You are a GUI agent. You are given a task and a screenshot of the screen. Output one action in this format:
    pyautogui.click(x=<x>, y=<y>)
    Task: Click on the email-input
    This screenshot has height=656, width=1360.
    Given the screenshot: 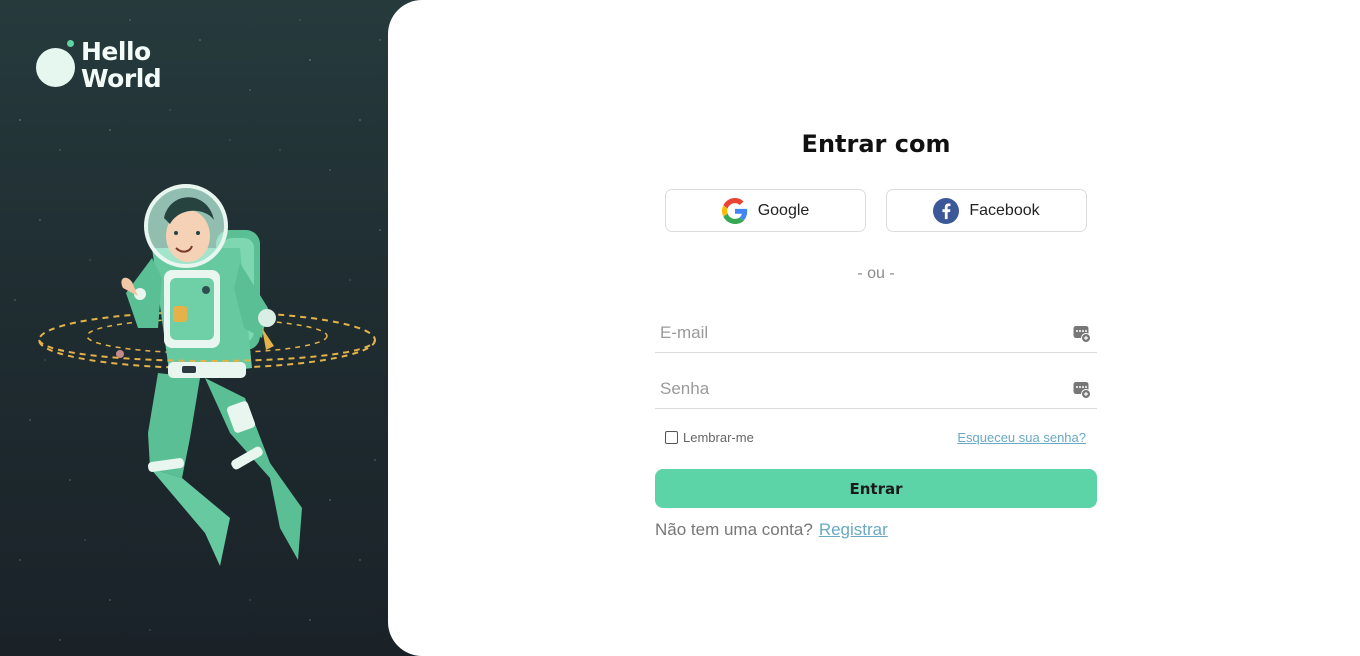 What is the action you would take?
    pyautogui.click(x=860, y=332)
    